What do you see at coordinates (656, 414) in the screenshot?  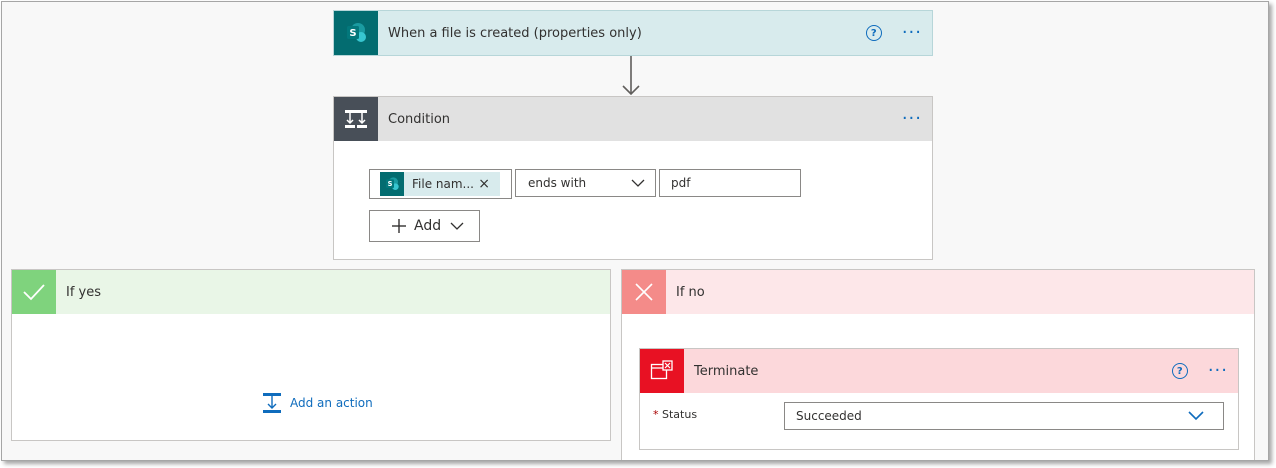 I see `required-marker: *` at bounding box center [656, 414].